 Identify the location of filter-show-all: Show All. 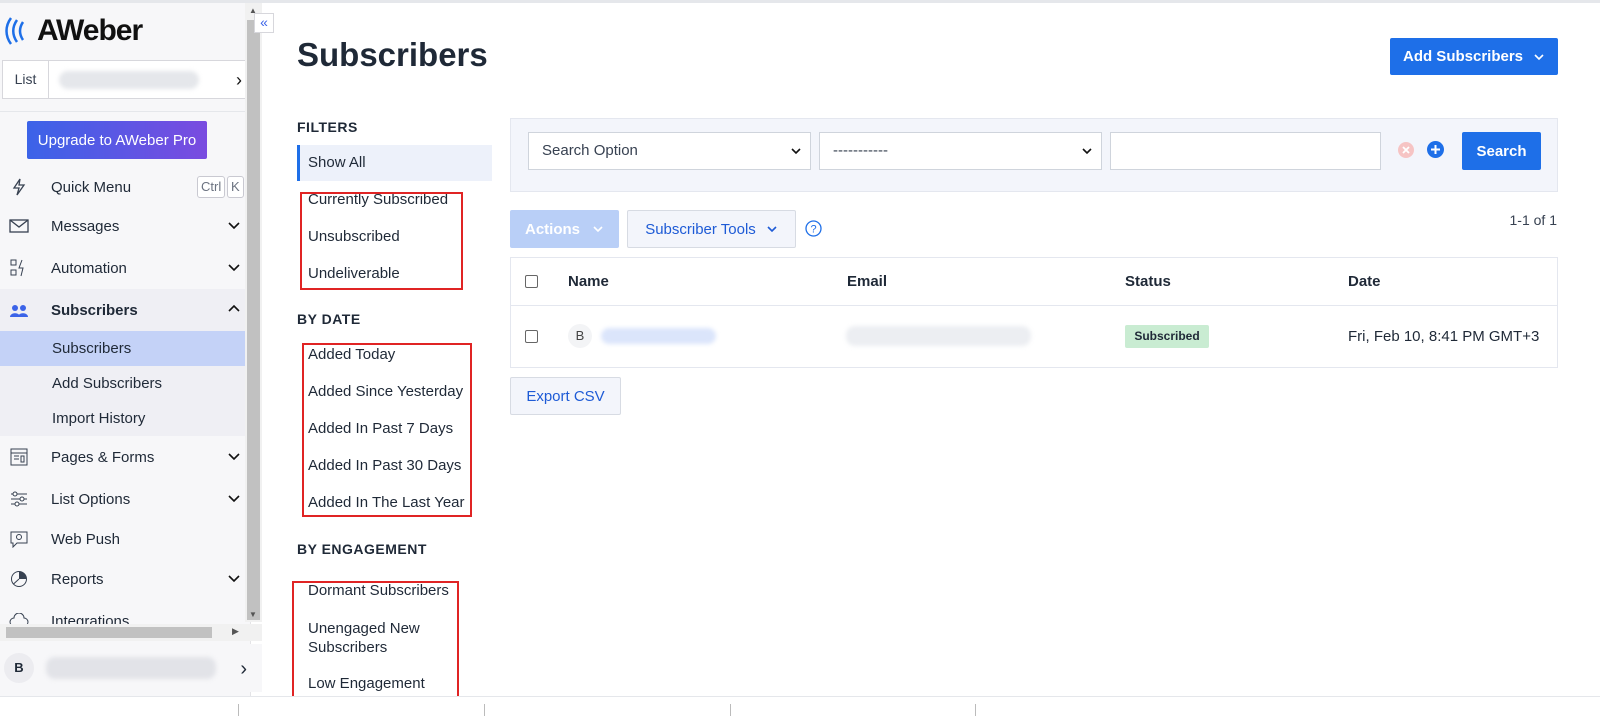
(394, 163).